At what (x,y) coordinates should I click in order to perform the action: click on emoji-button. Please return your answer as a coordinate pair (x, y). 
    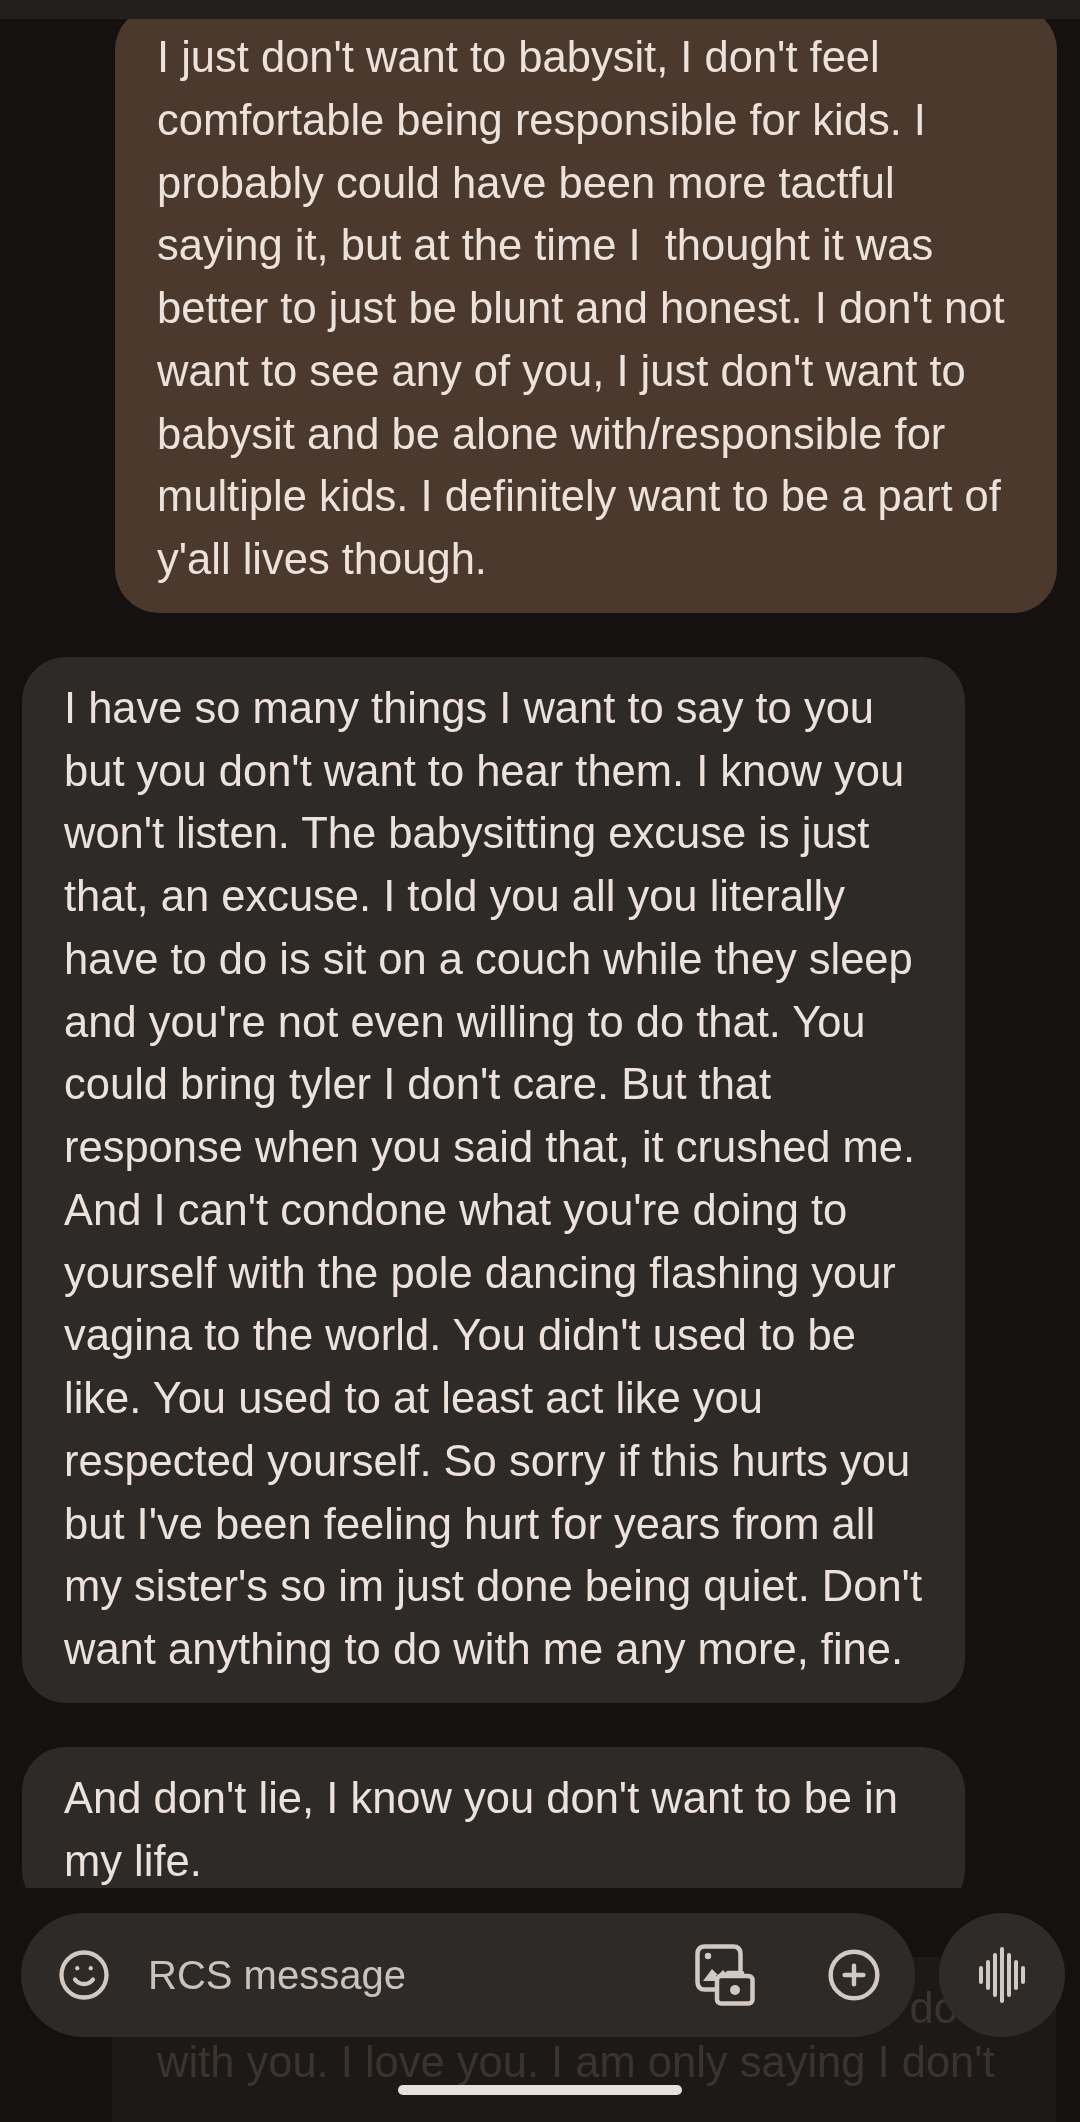
    Looking at the image, I should click on (84, 1975).